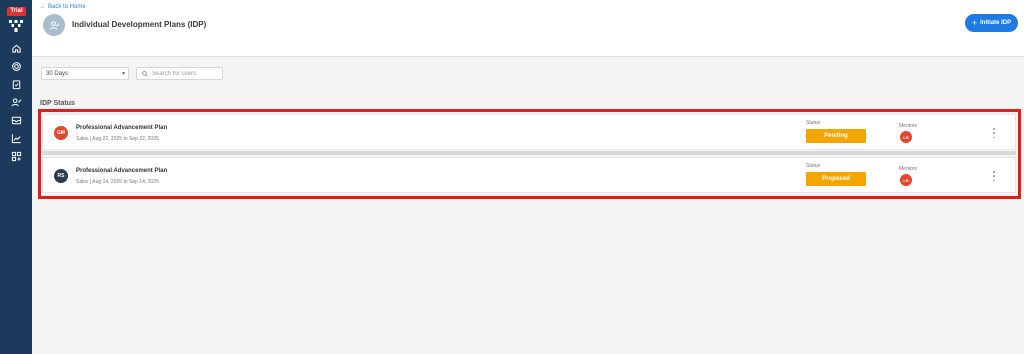 The image size is (1024, 354). Describe the element at coordinates (16, 11) in the screenshot. I see `trial-badge: Trial` at that location.